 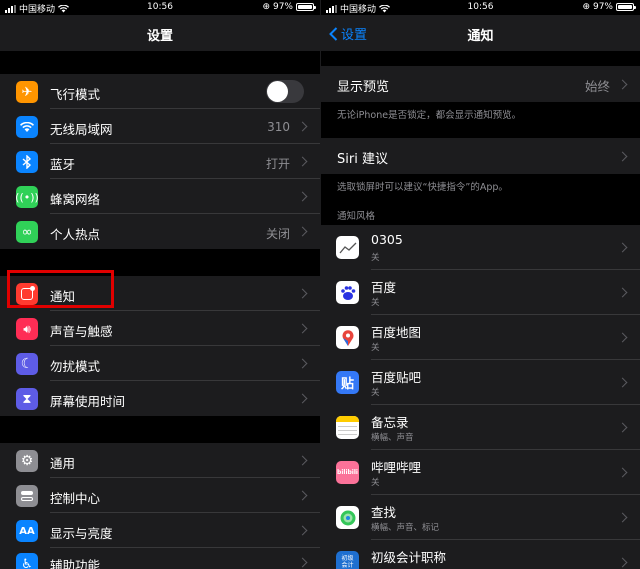 What do you see at coordinates (27, 364) in the screenshot?
I see `moon-icon: ☾` at bounding box center [27, 364].